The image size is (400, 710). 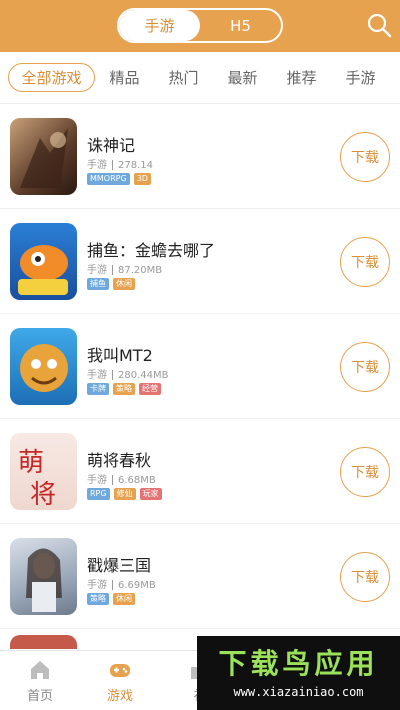 I want to click on game-tag: 修仙, so click(x=124, y=494).